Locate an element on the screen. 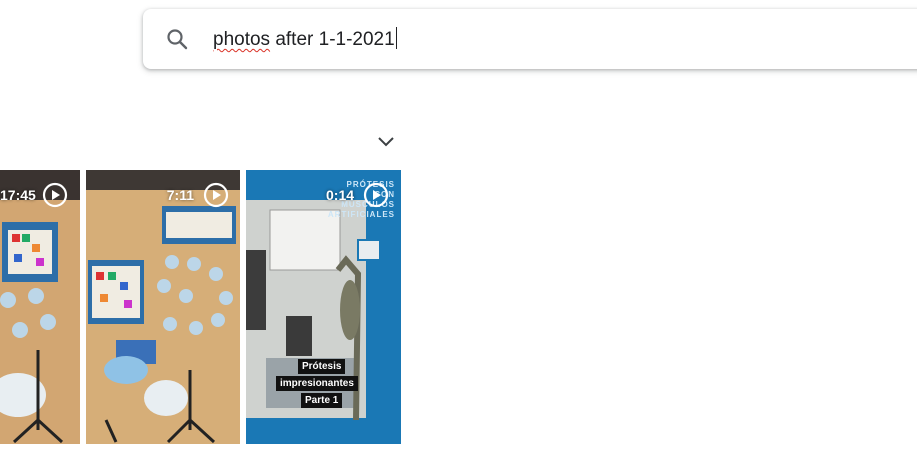  video-thumbnail-2: 7:11 is located at coordinates (163, 307).